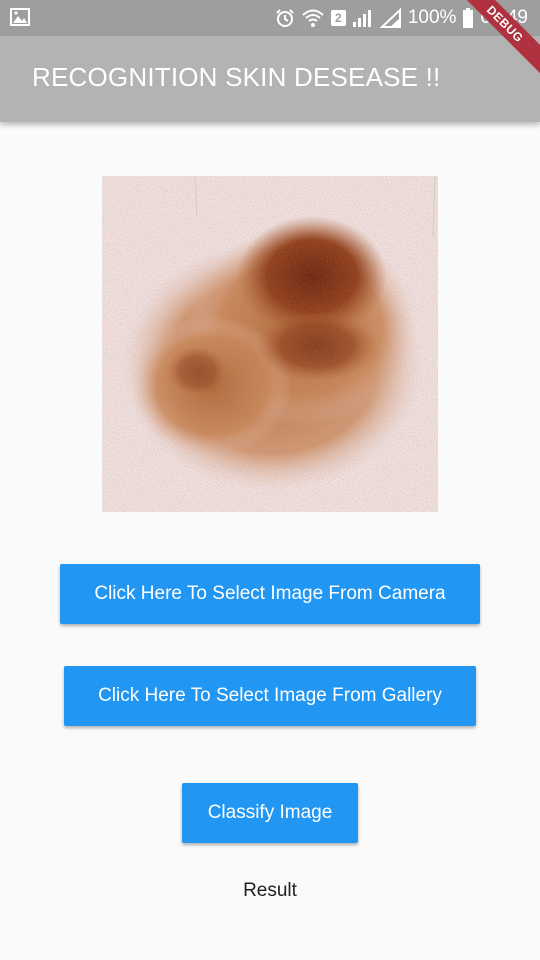  Describe the element at coordinates (468, 18) in the screenshot. I see `battery-icon` at that location.